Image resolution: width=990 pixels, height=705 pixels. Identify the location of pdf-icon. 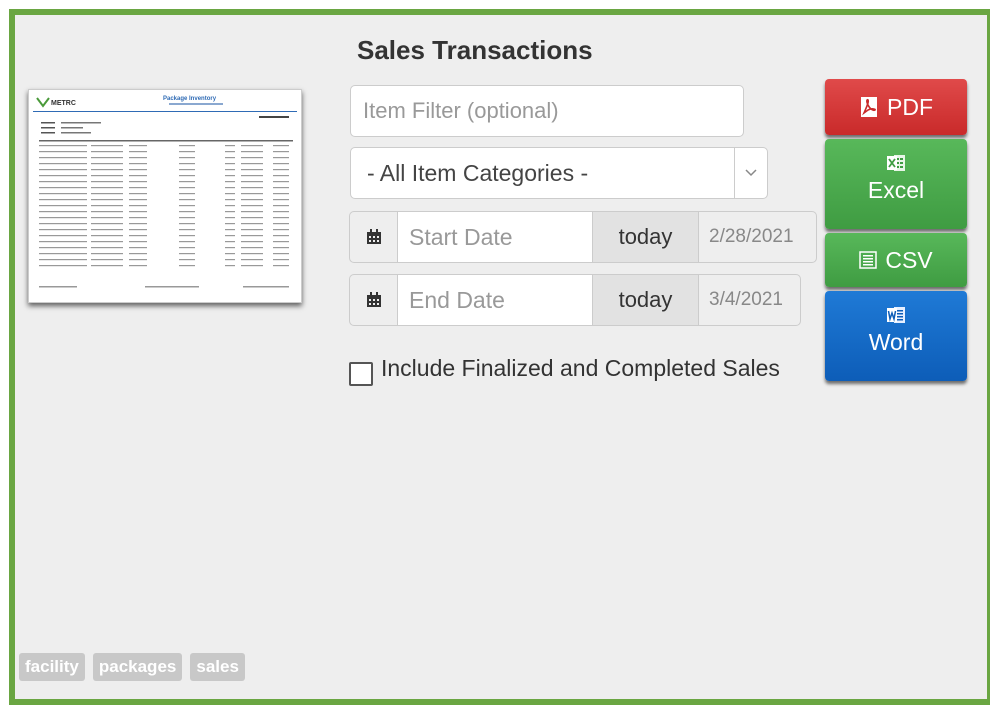
(869, 107).